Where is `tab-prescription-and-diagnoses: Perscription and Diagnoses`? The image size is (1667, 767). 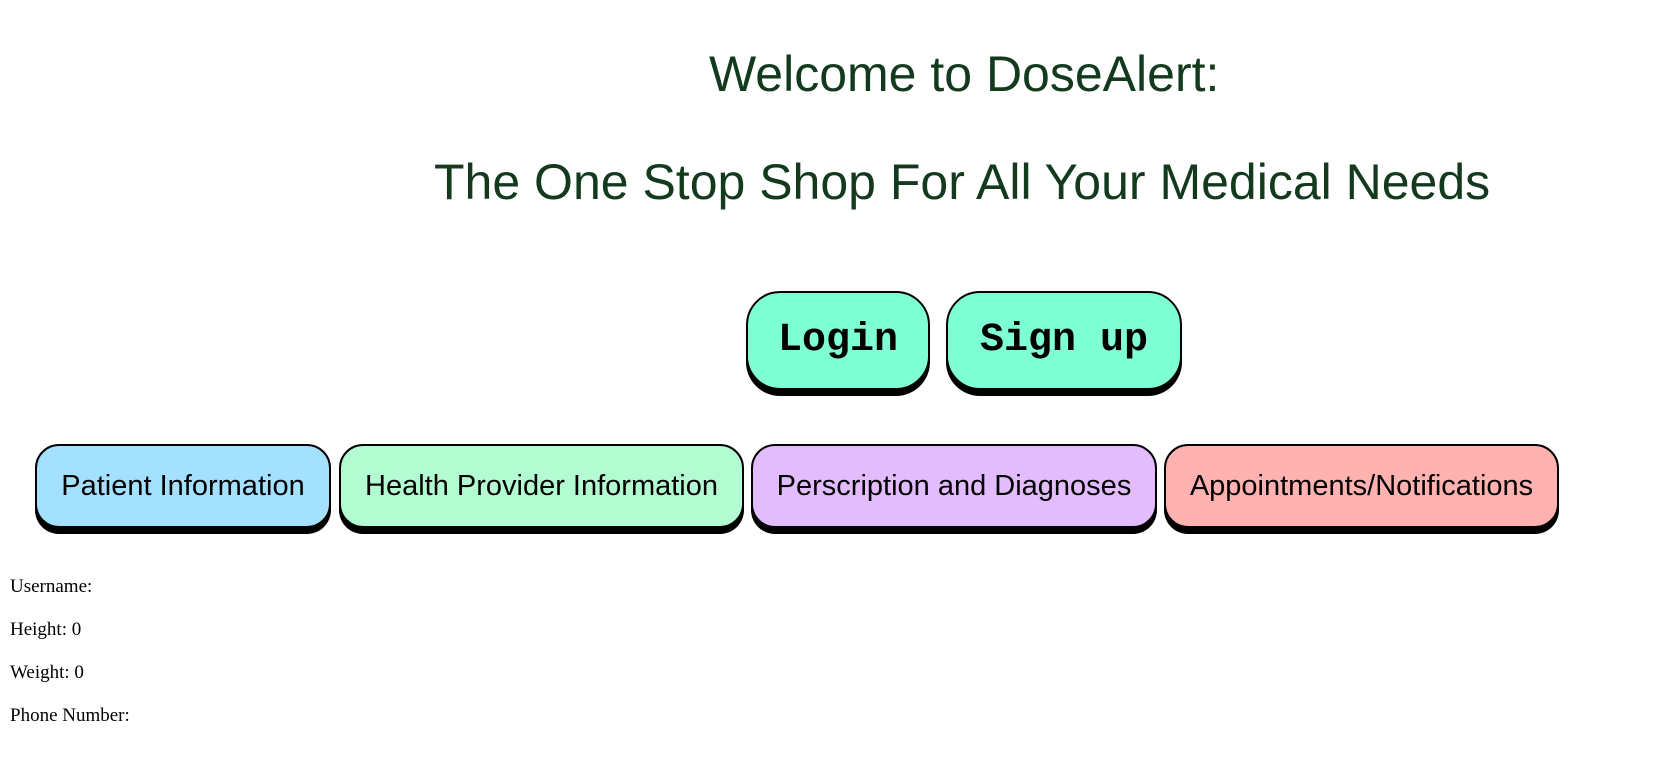
tab-prescription-and-diagnoses: Perscription and Diagnoses is located at coordinates (954, 486).